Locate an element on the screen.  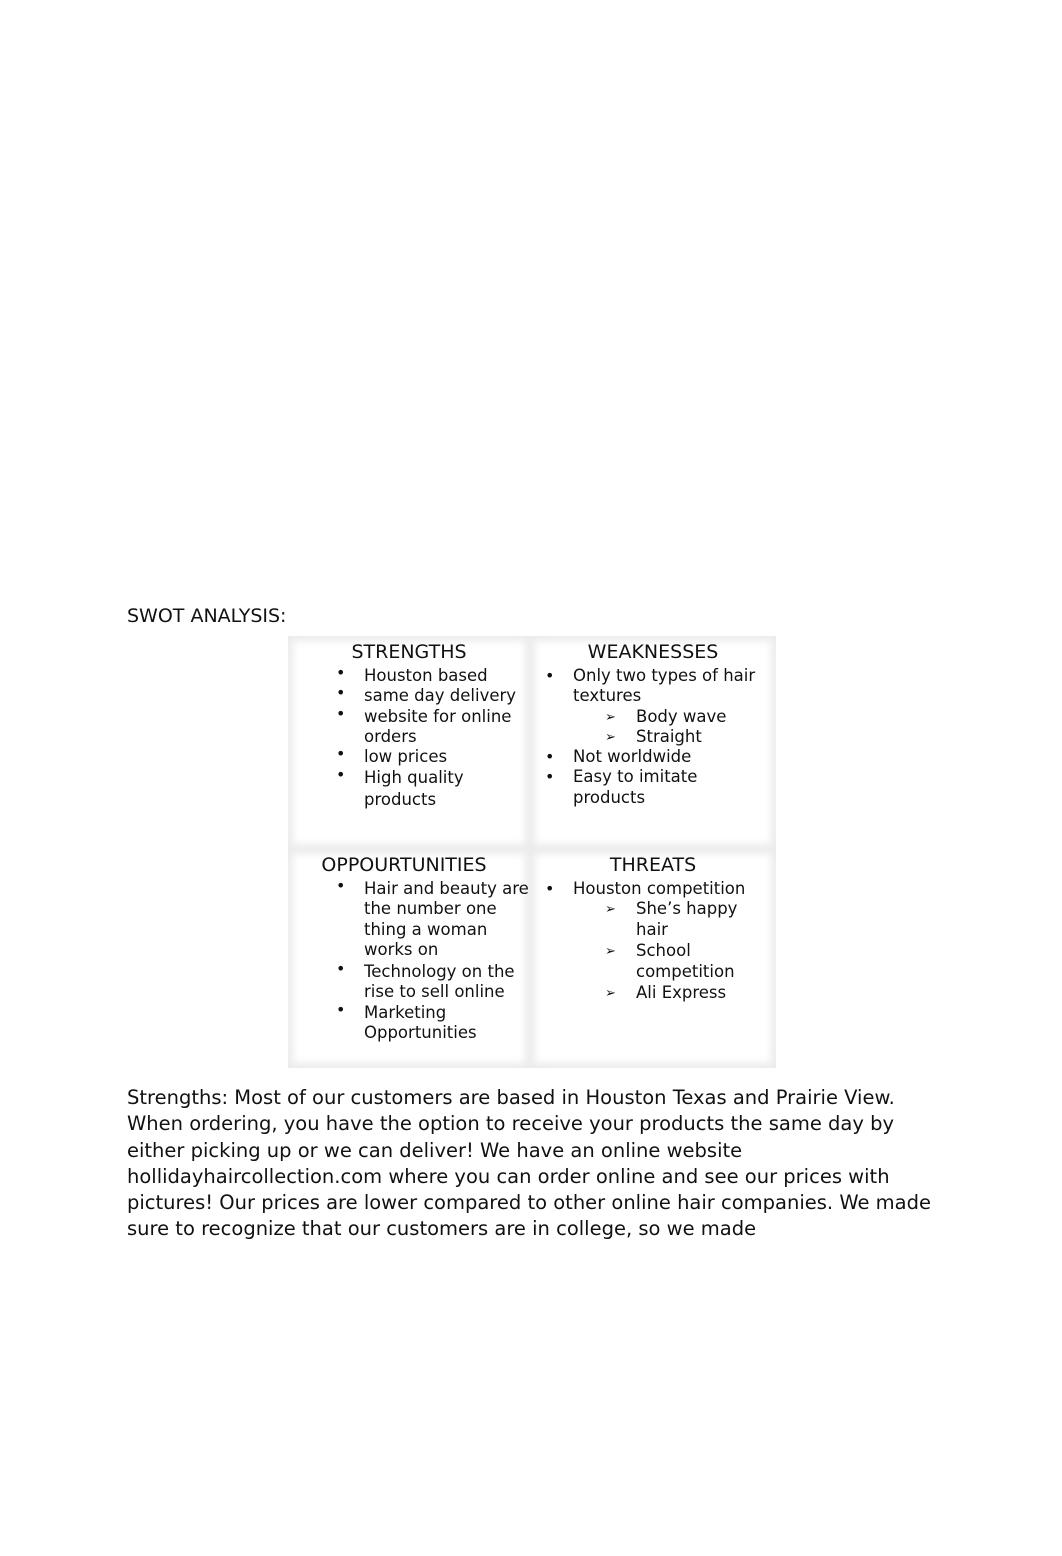
list-item: • low prices is located at coordinates (435, 755).